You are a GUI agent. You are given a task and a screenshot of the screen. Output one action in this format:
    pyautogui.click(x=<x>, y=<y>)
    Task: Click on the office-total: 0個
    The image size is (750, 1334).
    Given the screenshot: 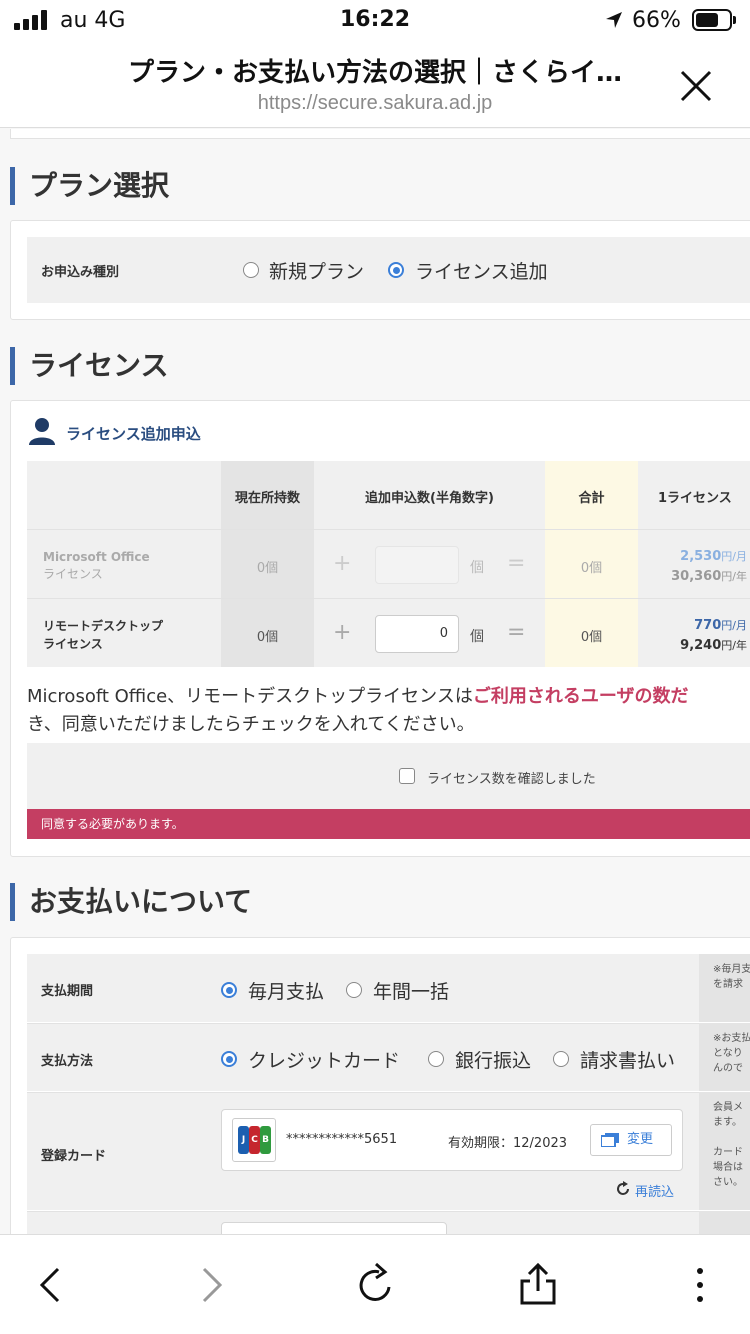 What is the action you would take?
    pyautogui.click(x=591, y=568)
    